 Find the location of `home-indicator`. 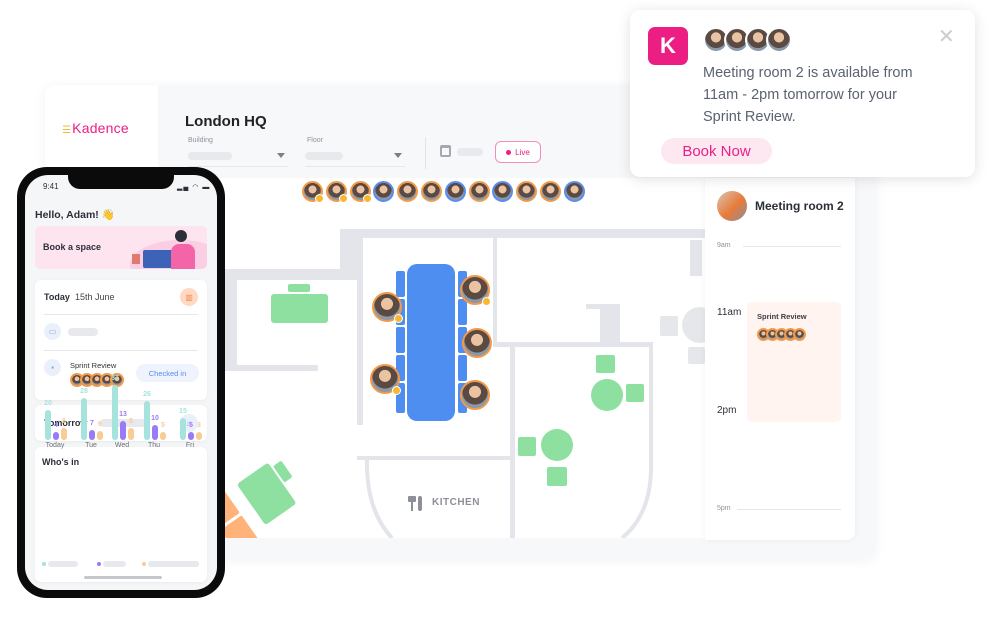

home-indicator is located at coordinates (123, 577).